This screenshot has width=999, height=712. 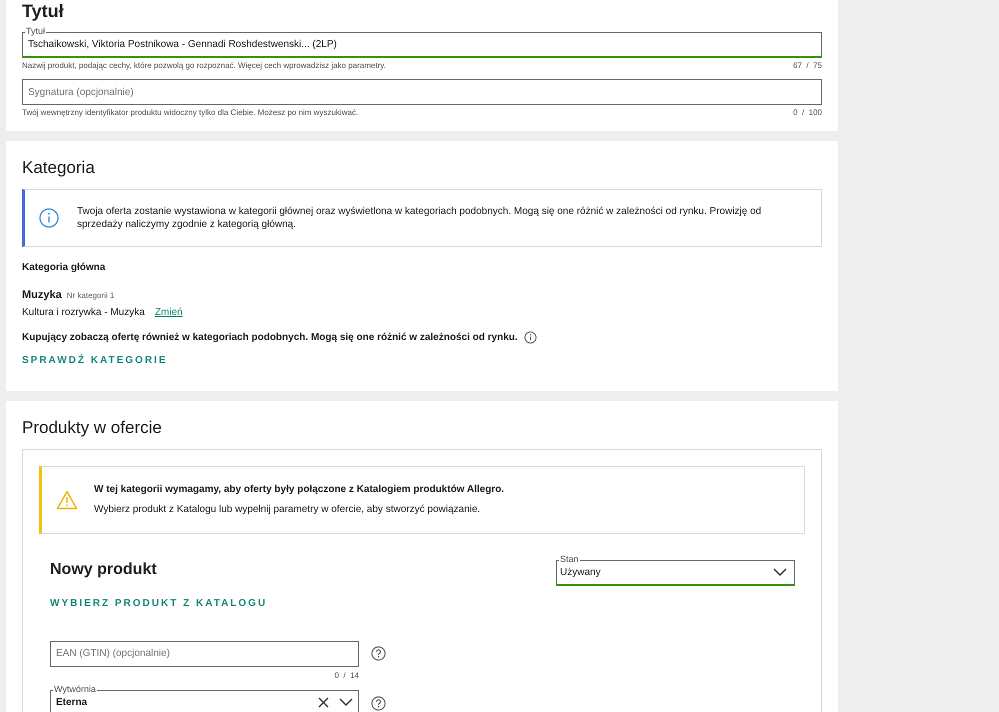 I want to click on category-number: Nr kategorii 1, so click(x=90, y=296).